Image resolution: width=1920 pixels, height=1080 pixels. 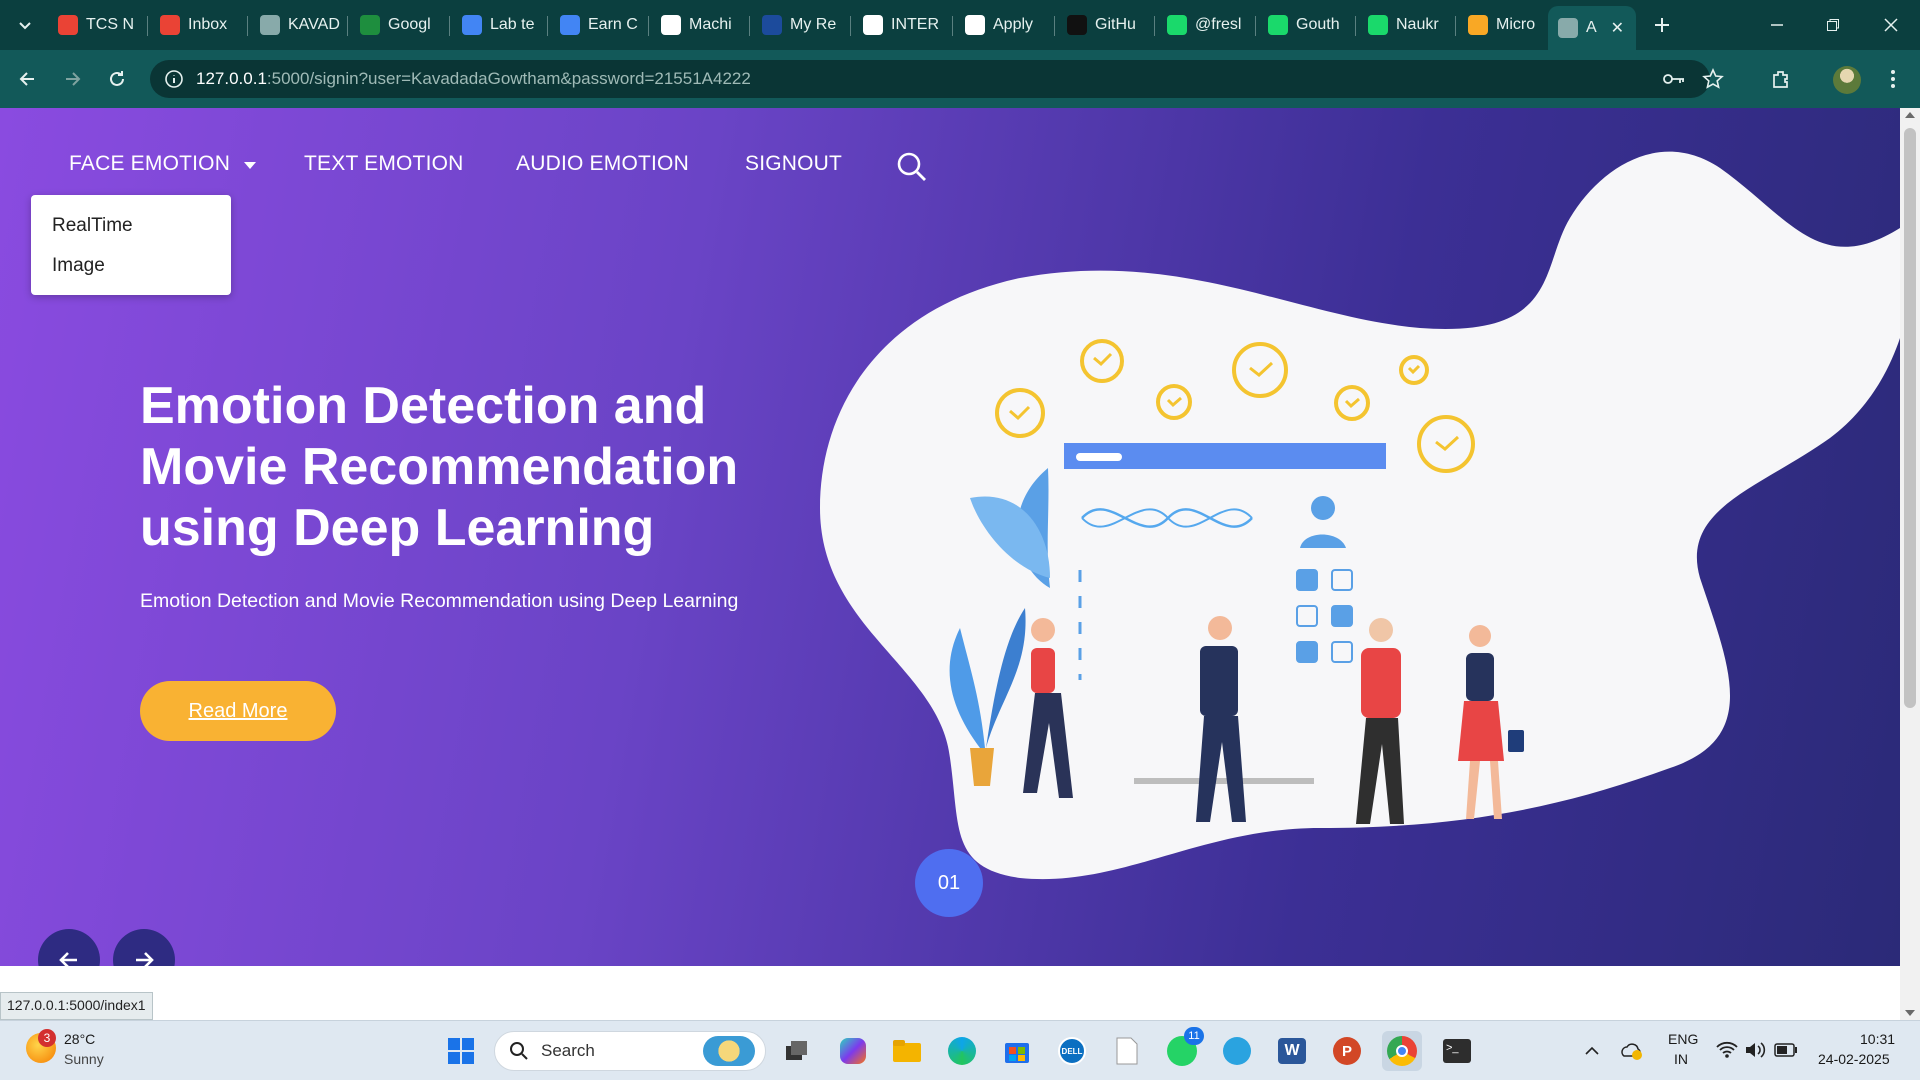 I want to click on bookmark-star-icon, so click(x=1713, y=81).